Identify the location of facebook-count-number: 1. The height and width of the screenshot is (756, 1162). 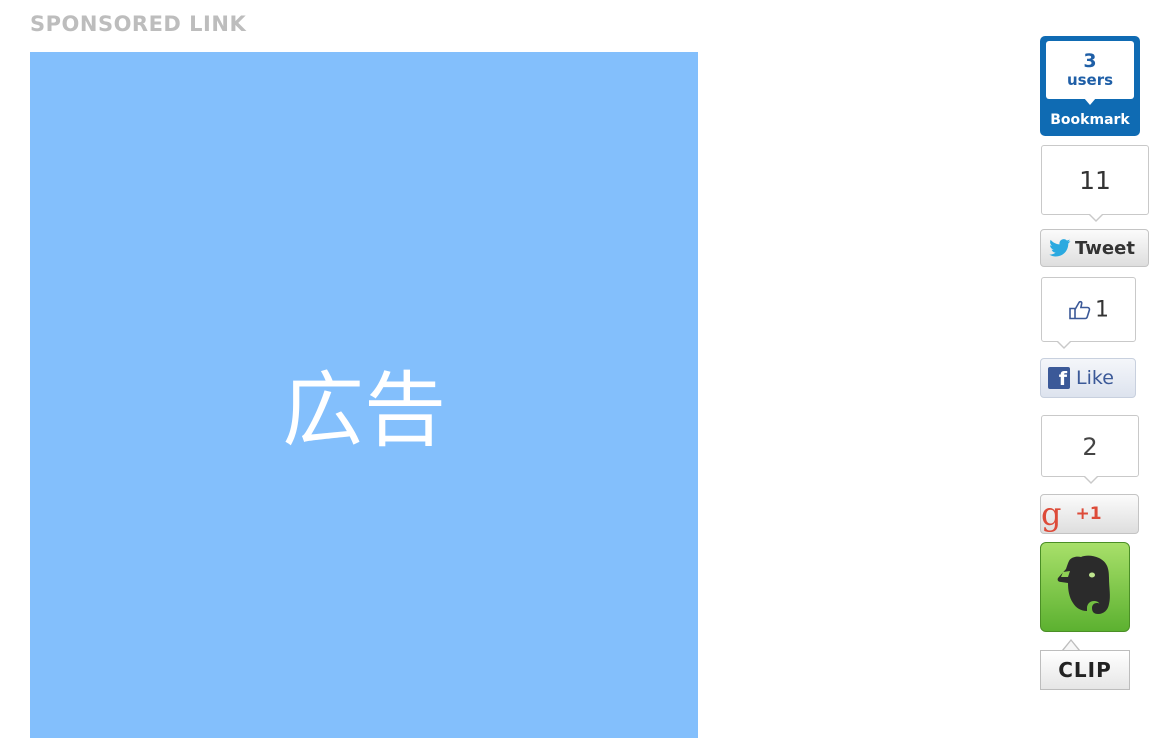
(1102, 309).